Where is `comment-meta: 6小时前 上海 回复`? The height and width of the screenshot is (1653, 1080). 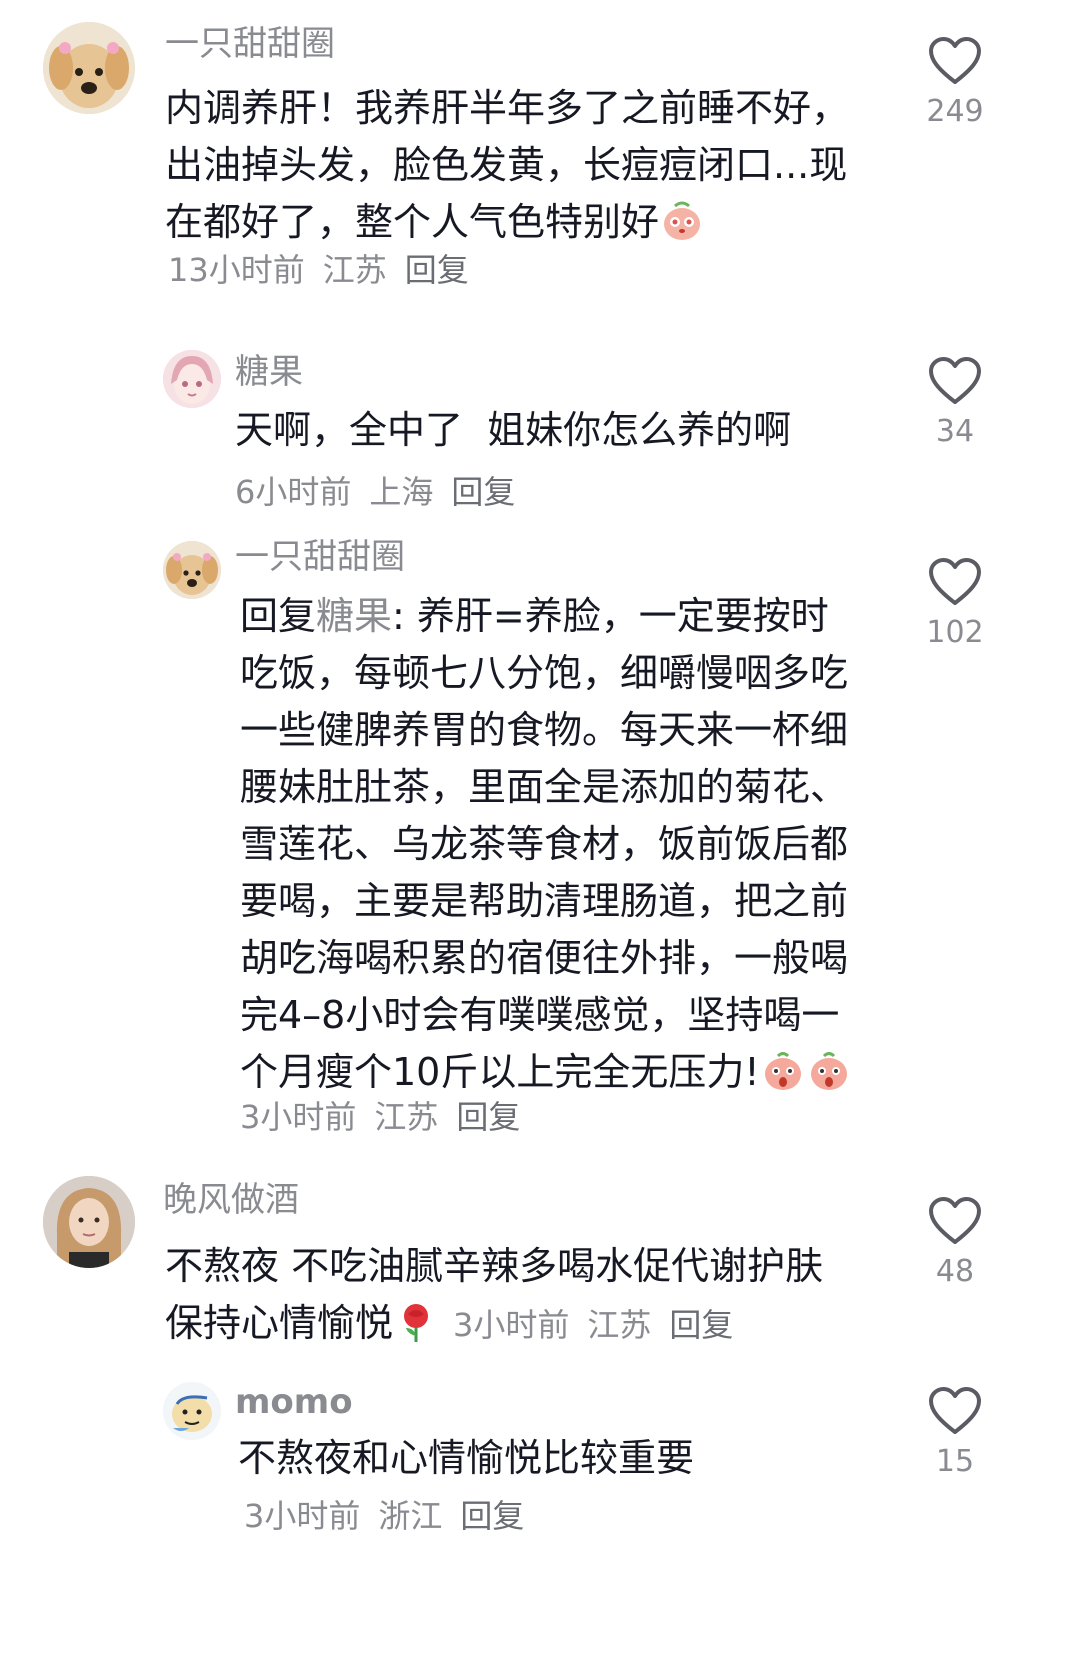
comment-meta: 6小时前 上海 回复 is located at coordinates (384, 492).